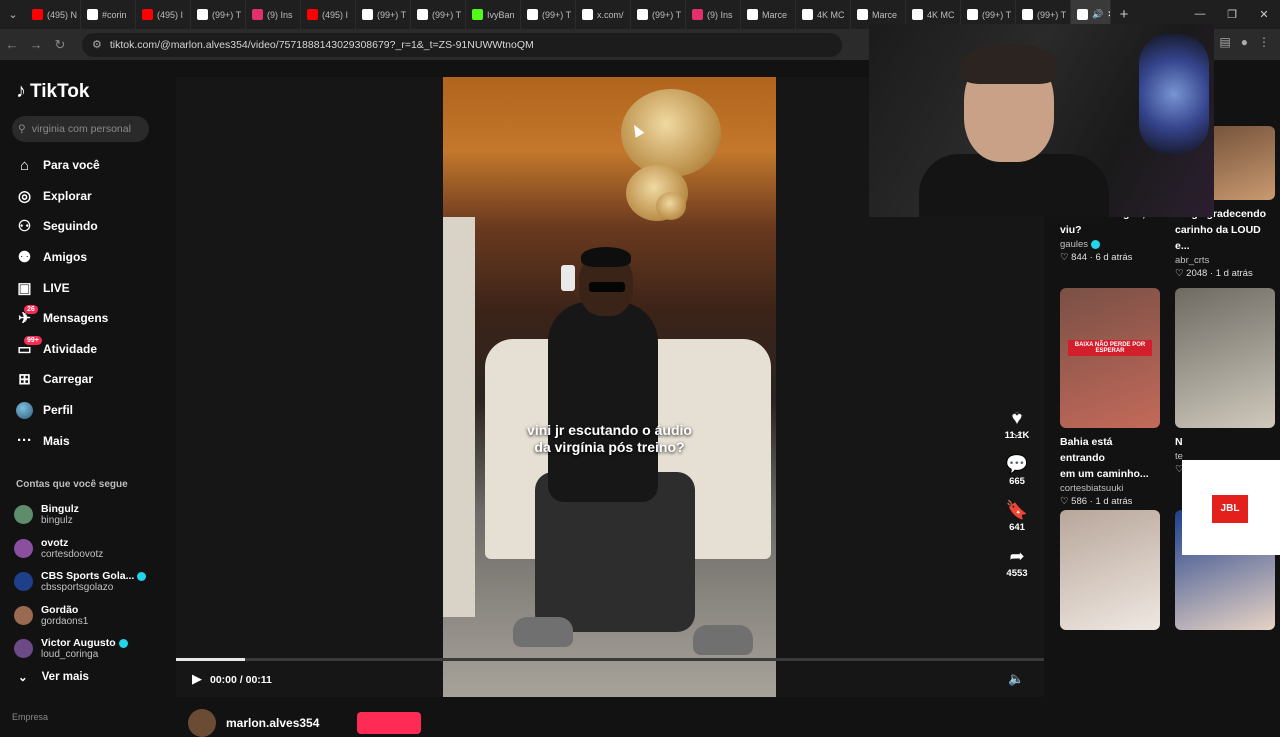  Describe the element at coordinates (12, 44) in the screenshot. I see `back-icon: ←` at that location.